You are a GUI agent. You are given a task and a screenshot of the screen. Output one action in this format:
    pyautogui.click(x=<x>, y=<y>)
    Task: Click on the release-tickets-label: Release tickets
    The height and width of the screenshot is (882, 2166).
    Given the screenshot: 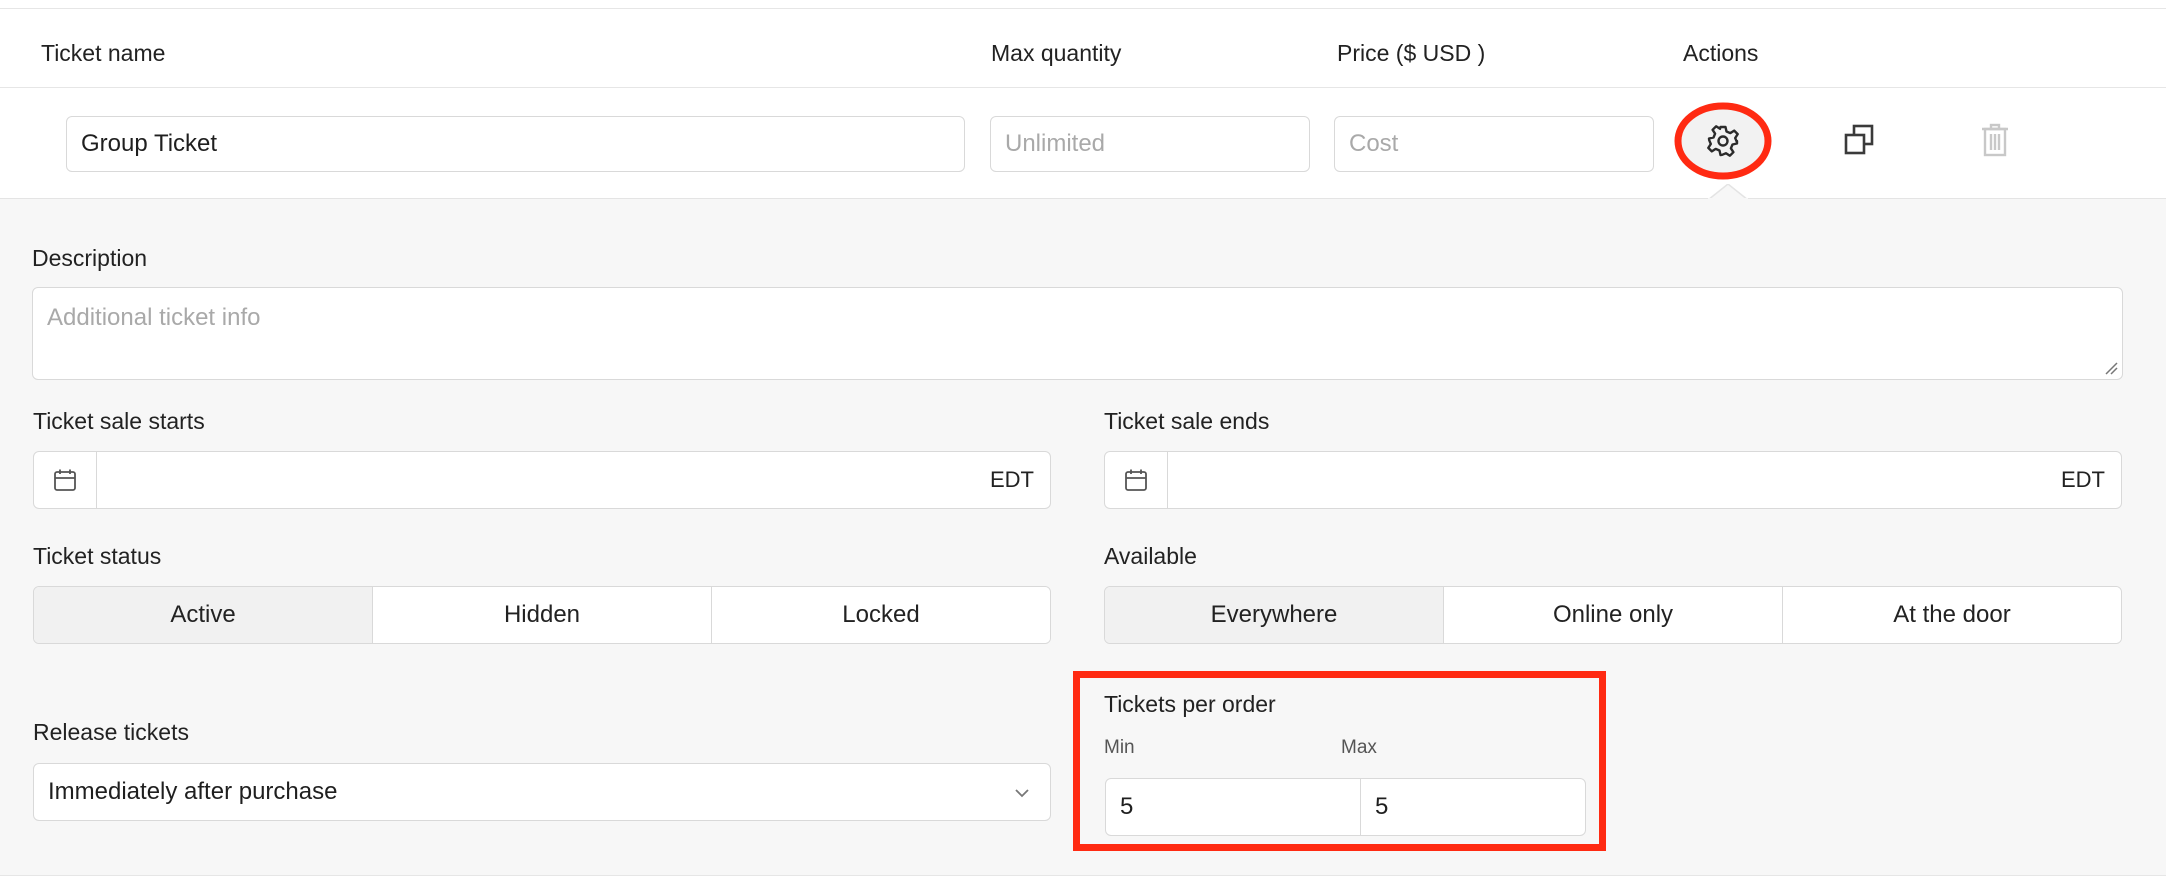 What is the action you would take?
    pyautogui.click(x=111, y=732)
    